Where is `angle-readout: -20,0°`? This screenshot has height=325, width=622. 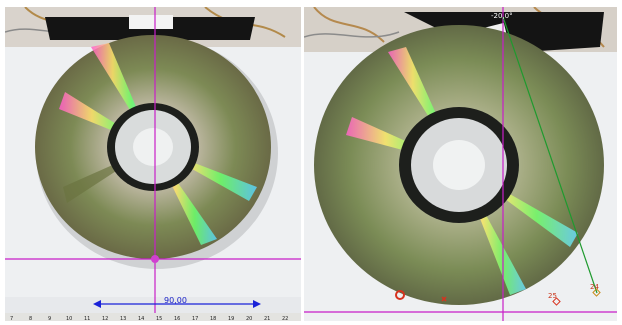
angle-readout: -20,0° is located at coordinates (502, 16).